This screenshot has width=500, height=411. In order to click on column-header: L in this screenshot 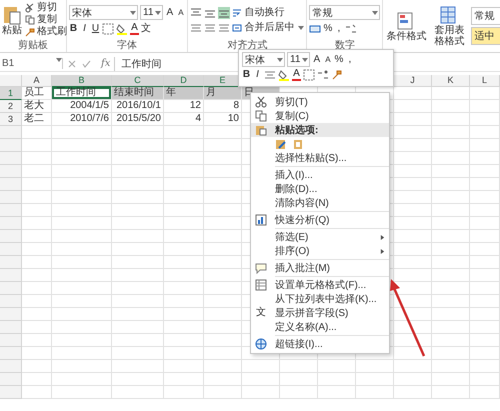, I will do `click(485, 81)`.